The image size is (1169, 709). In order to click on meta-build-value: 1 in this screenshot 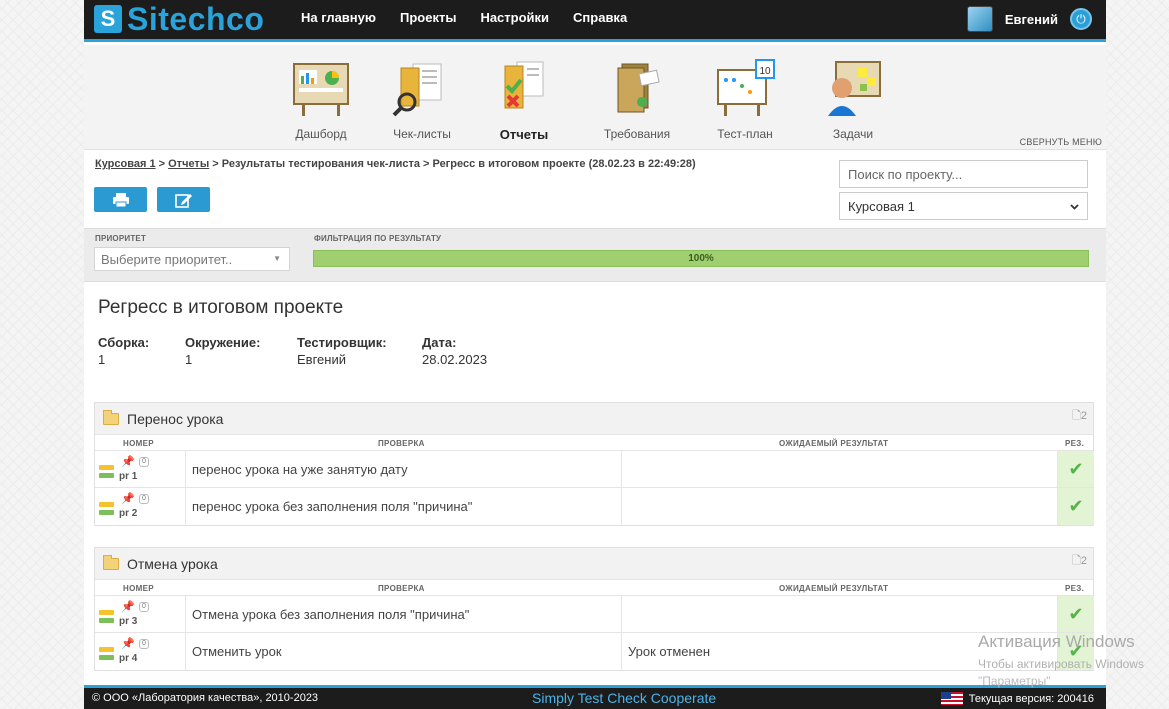, I will do `click(102, 359)`.